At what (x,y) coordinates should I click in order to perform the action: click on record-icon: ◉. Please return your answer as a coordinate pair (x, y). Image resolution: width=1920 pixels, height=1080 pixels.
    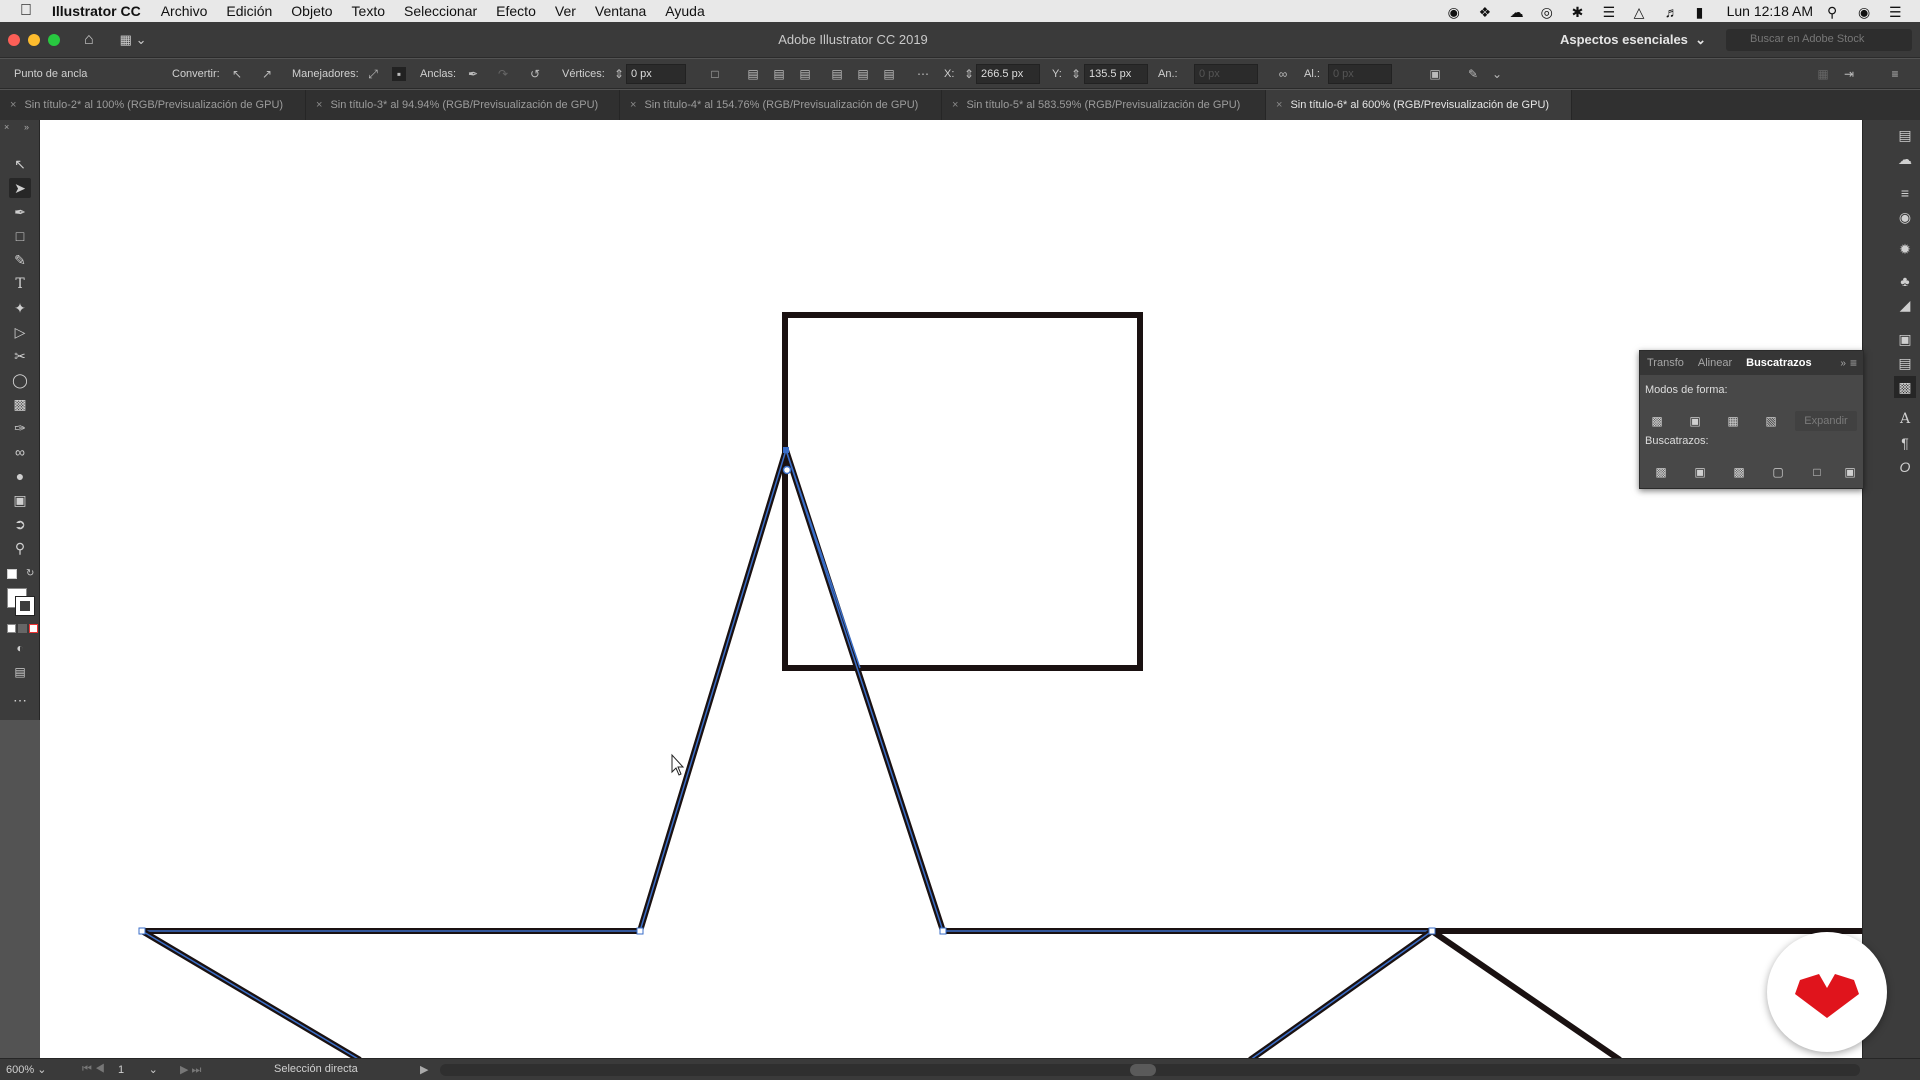
    Looking at the image, I should click on (1456, 12).